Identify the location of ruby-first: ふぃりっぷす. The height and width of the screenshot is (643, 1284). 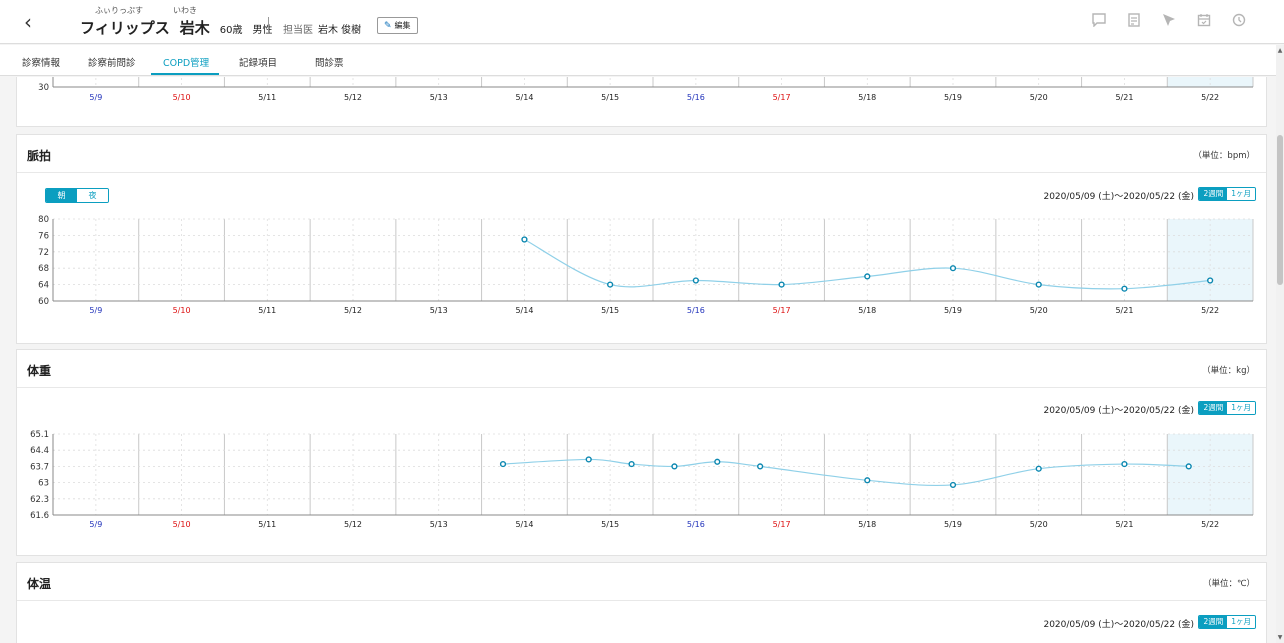
(119, 10).